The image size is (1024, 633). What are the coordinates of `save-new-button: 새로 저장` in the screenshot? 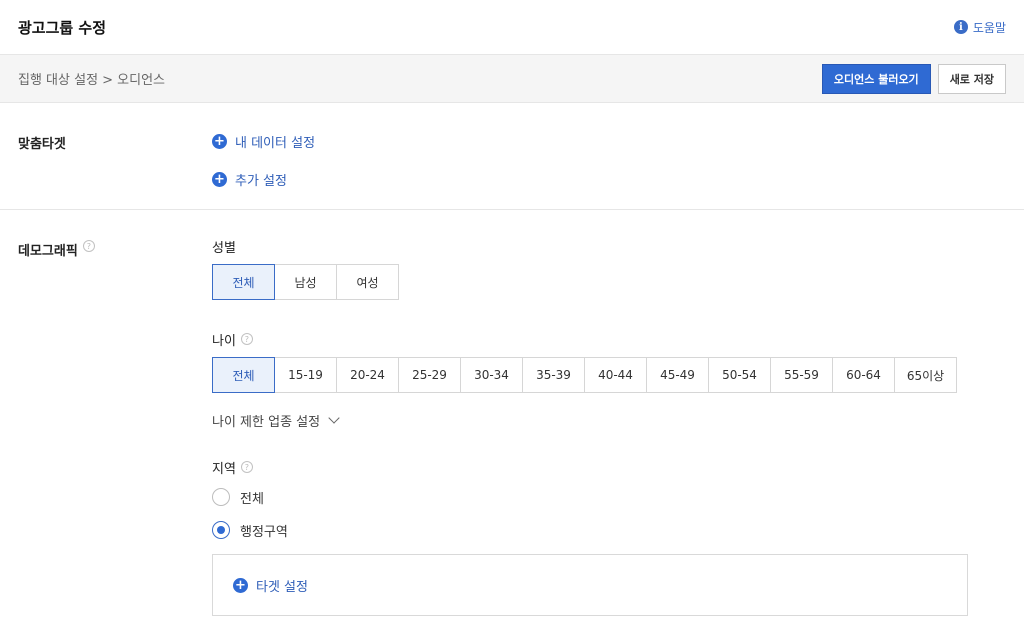 It's located at (971, 78).